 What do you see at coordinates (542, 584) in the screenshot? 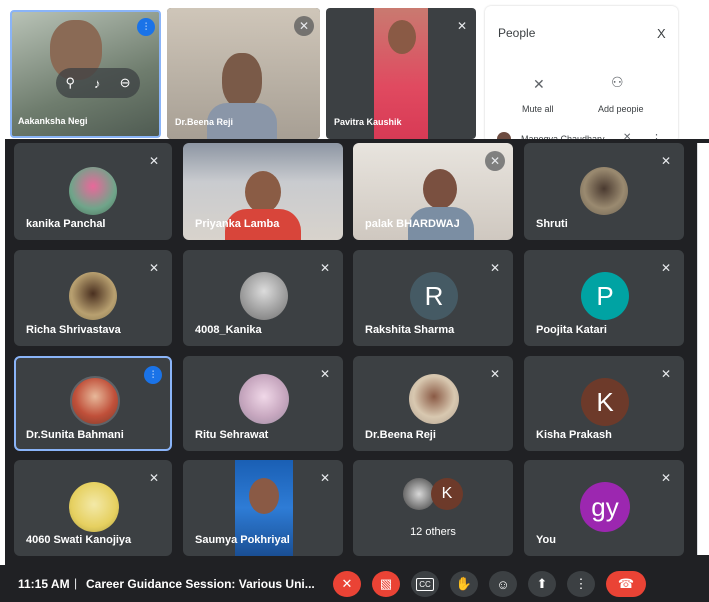
I see `present-button: ⬆` at bounding box center [542, 584].